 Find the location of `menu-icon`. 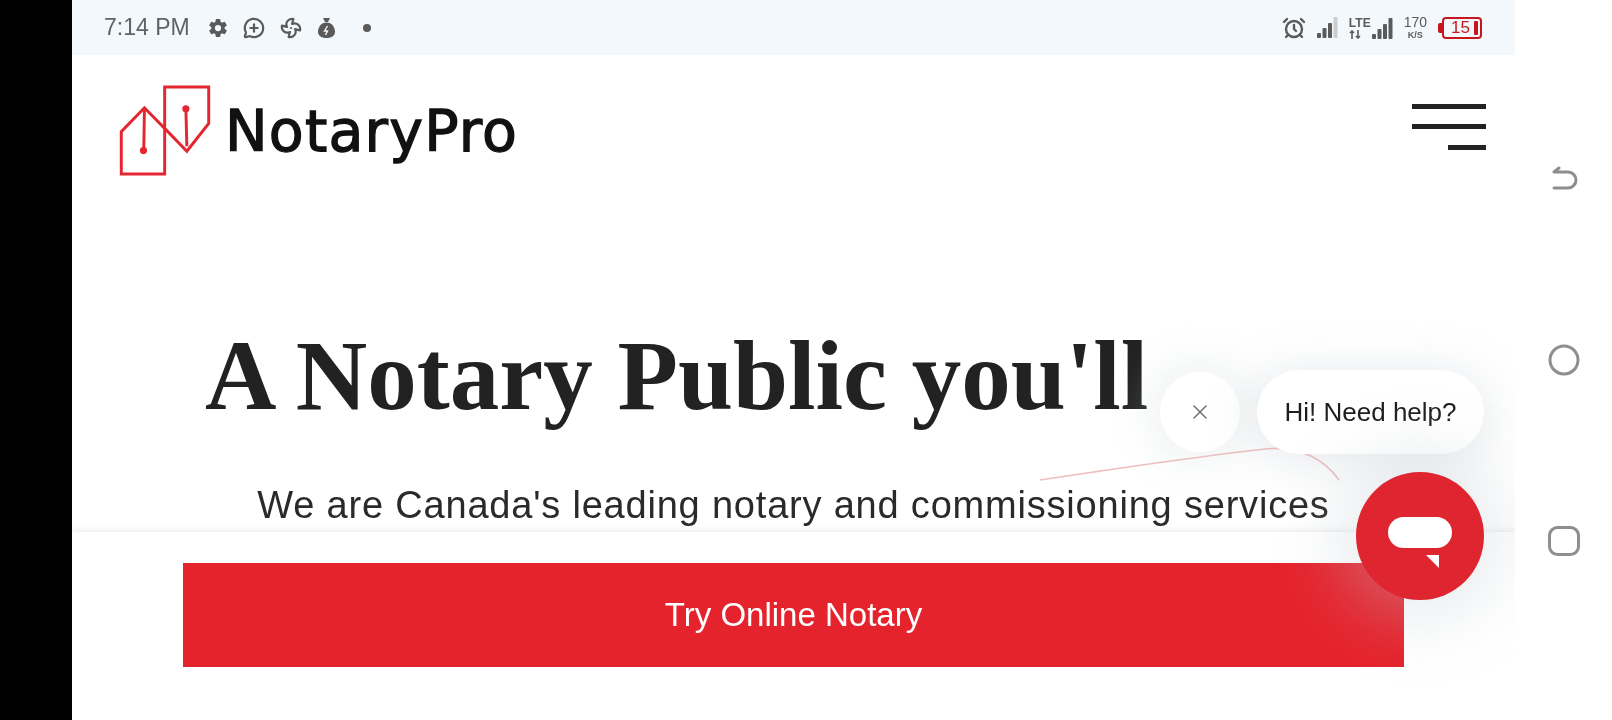

menu-icon is located at coordinates (1449, 127).